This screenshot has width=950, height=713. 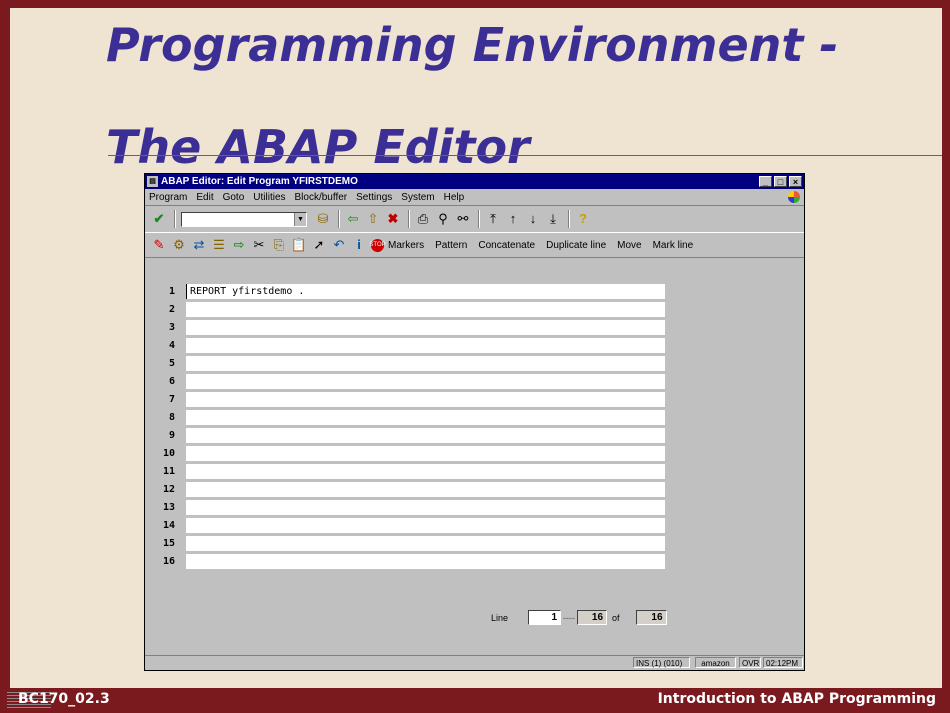 I want to click on previous-page-icon: ↑, so click(x=513, y=219).